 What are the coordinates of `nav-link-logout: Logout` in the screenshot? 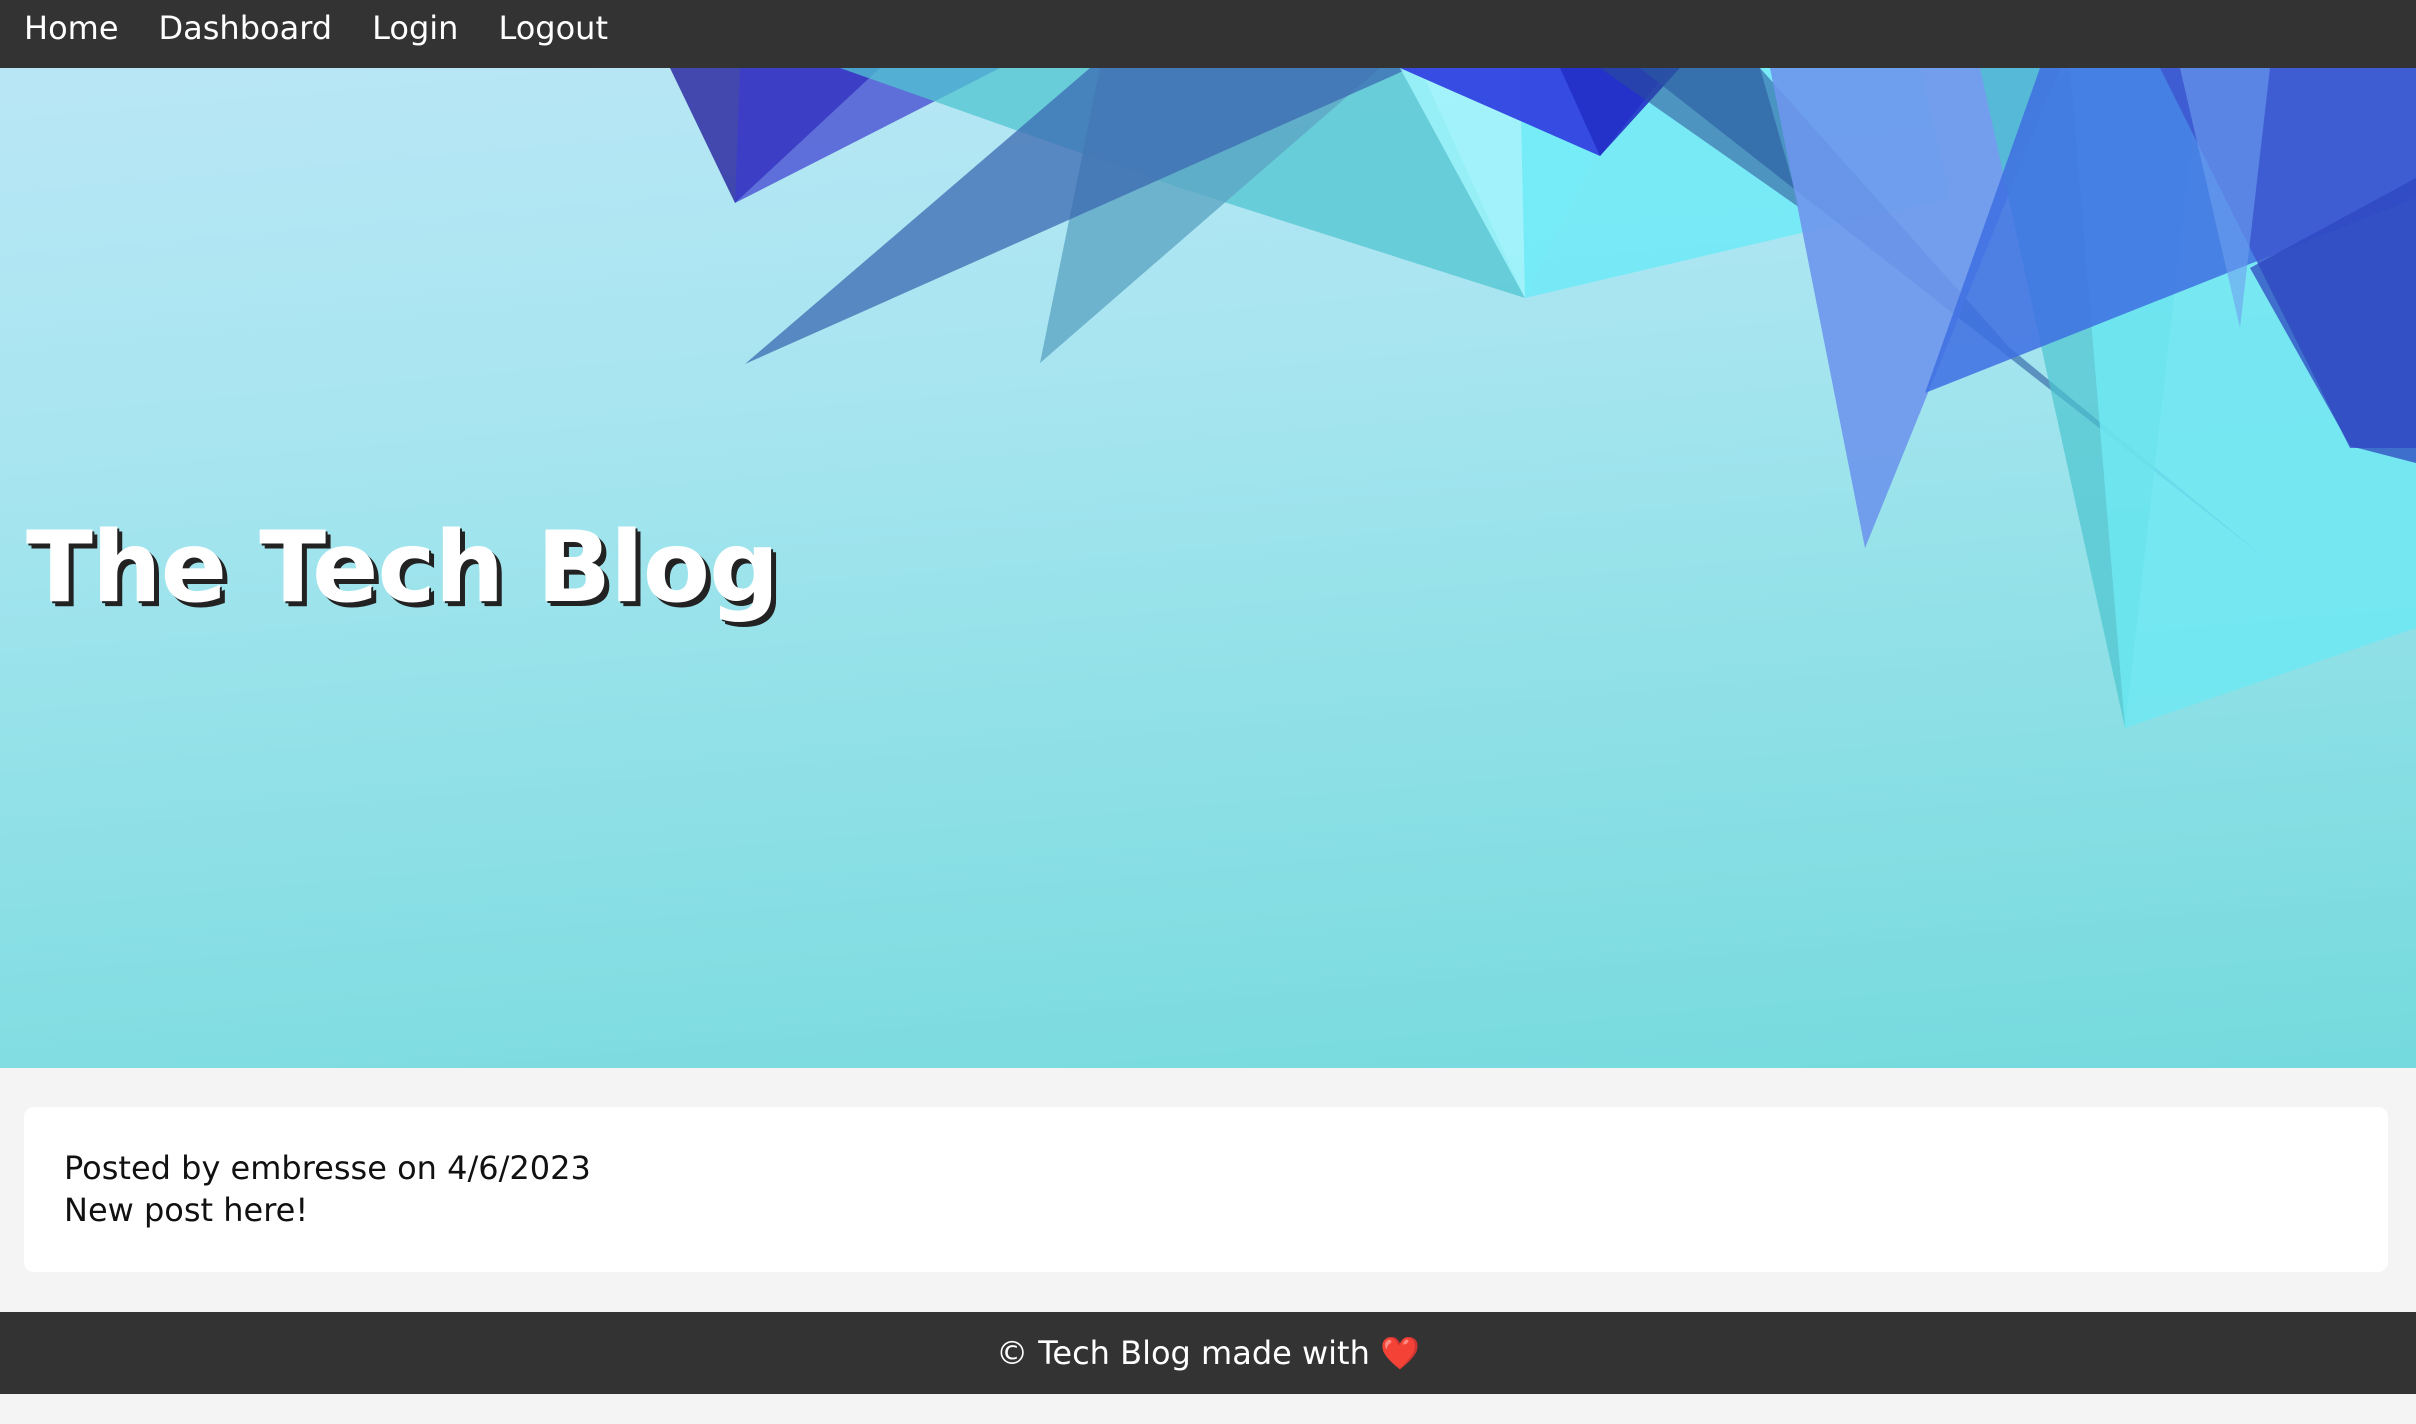 It's located at (549, 28).